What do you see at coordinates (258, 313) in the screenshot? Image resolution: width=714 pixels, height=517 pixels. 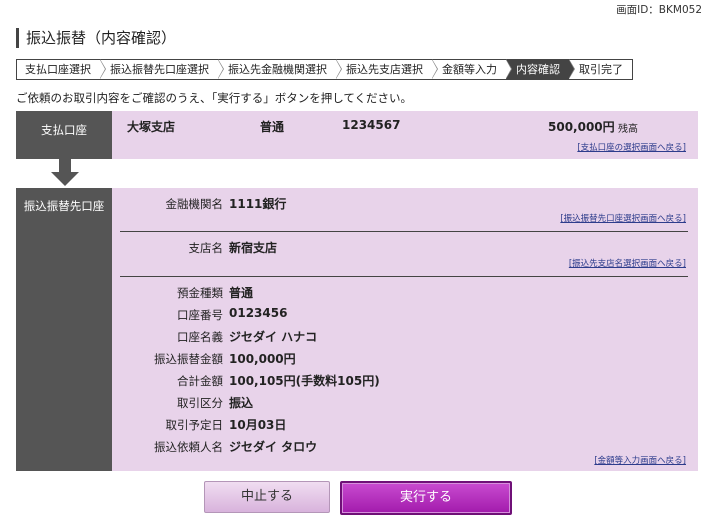 I see `account-number-value: 0123456` at bounding box center [258, 313].